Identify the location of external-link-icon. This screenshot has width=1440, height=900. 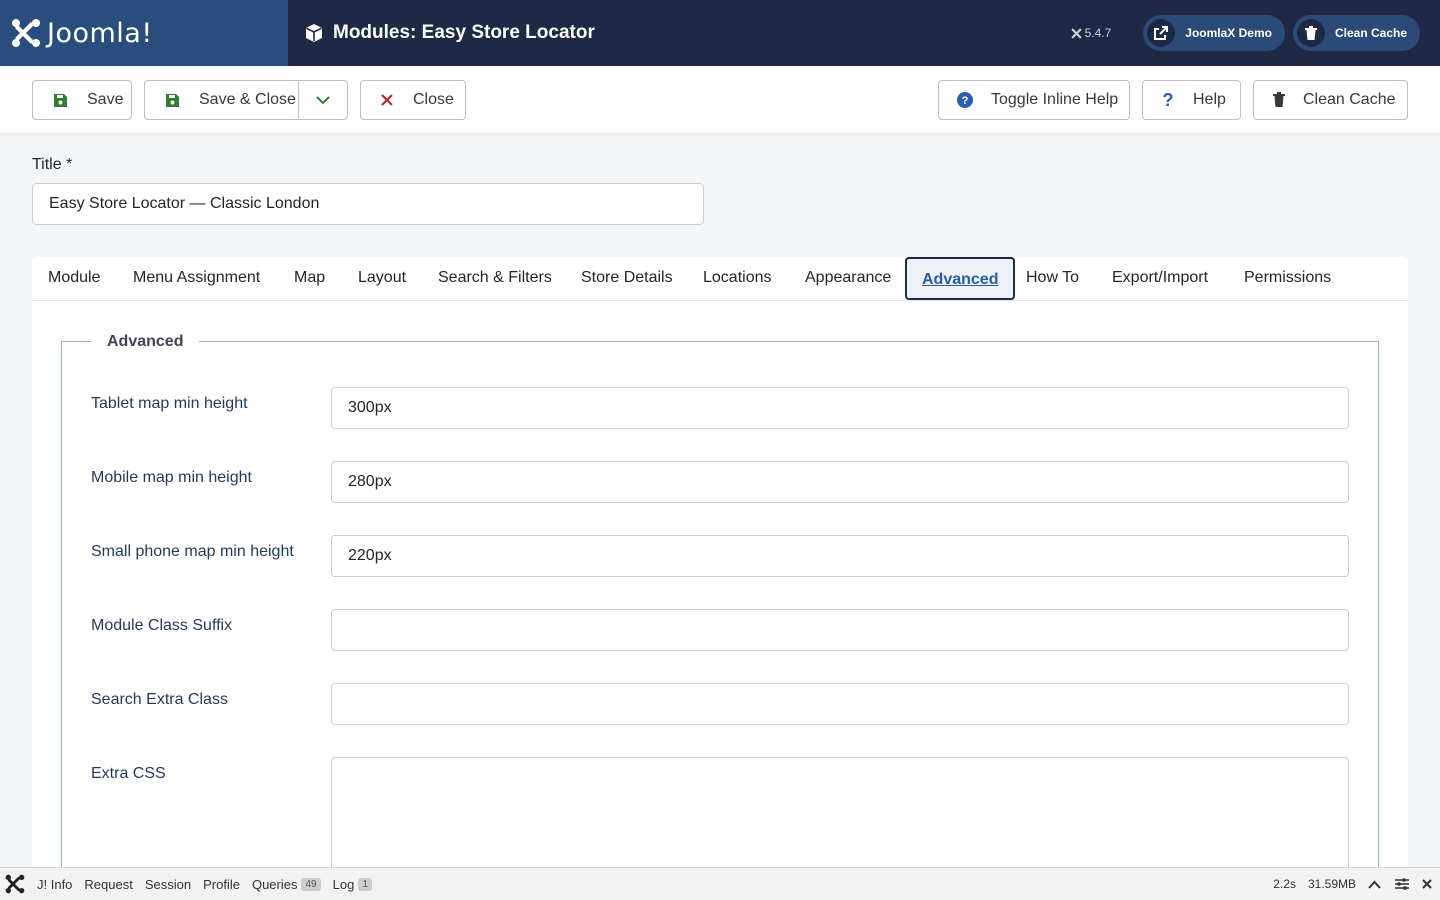
(1161, 33).